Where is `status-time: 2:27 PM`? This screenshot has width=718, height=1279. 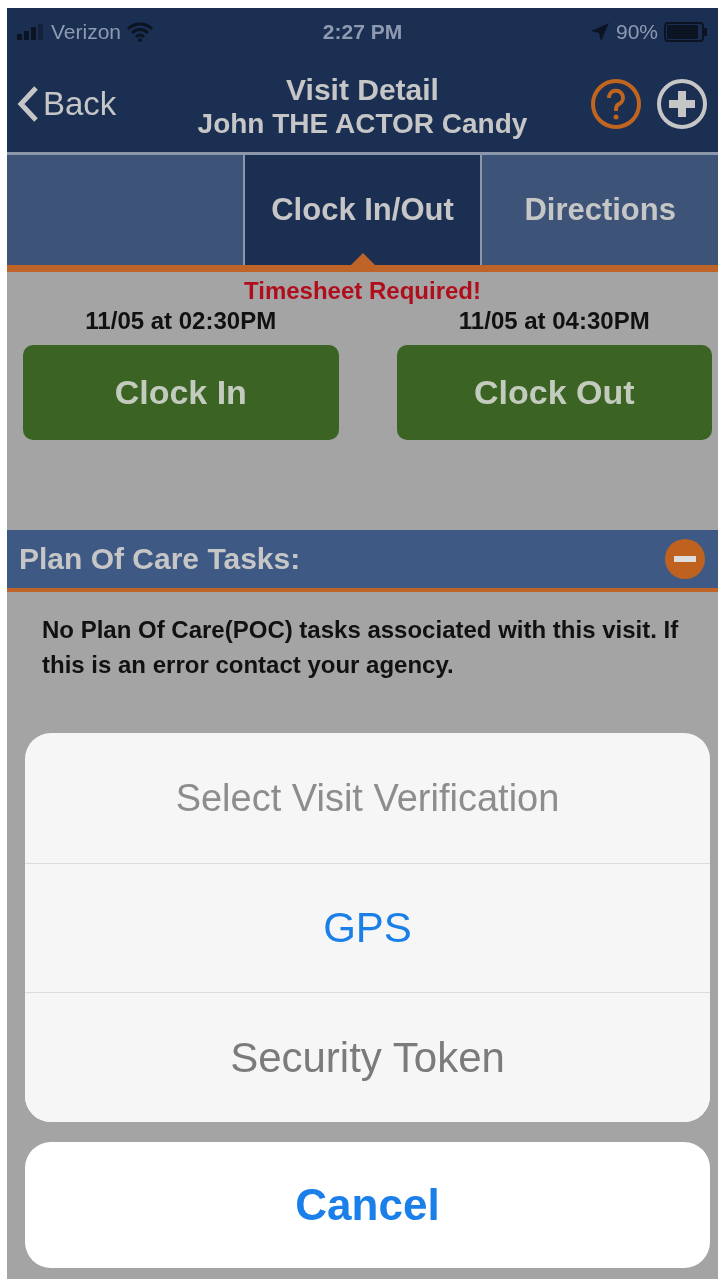 status-time: 2:27 PM is located at coordinates (362, 31).